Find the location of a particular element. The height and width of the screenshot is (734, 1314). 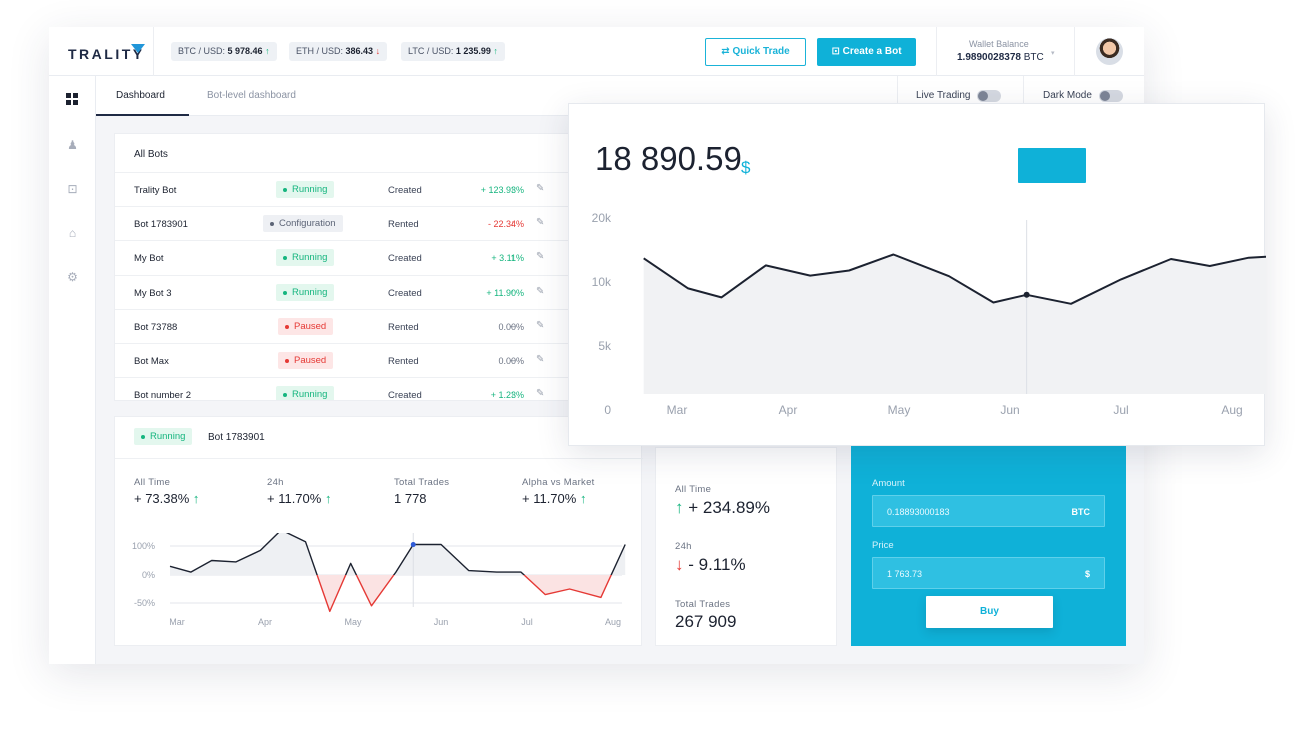

quick-trade-button: ⇄ Quick Trade is located at coordinates (755, 52).